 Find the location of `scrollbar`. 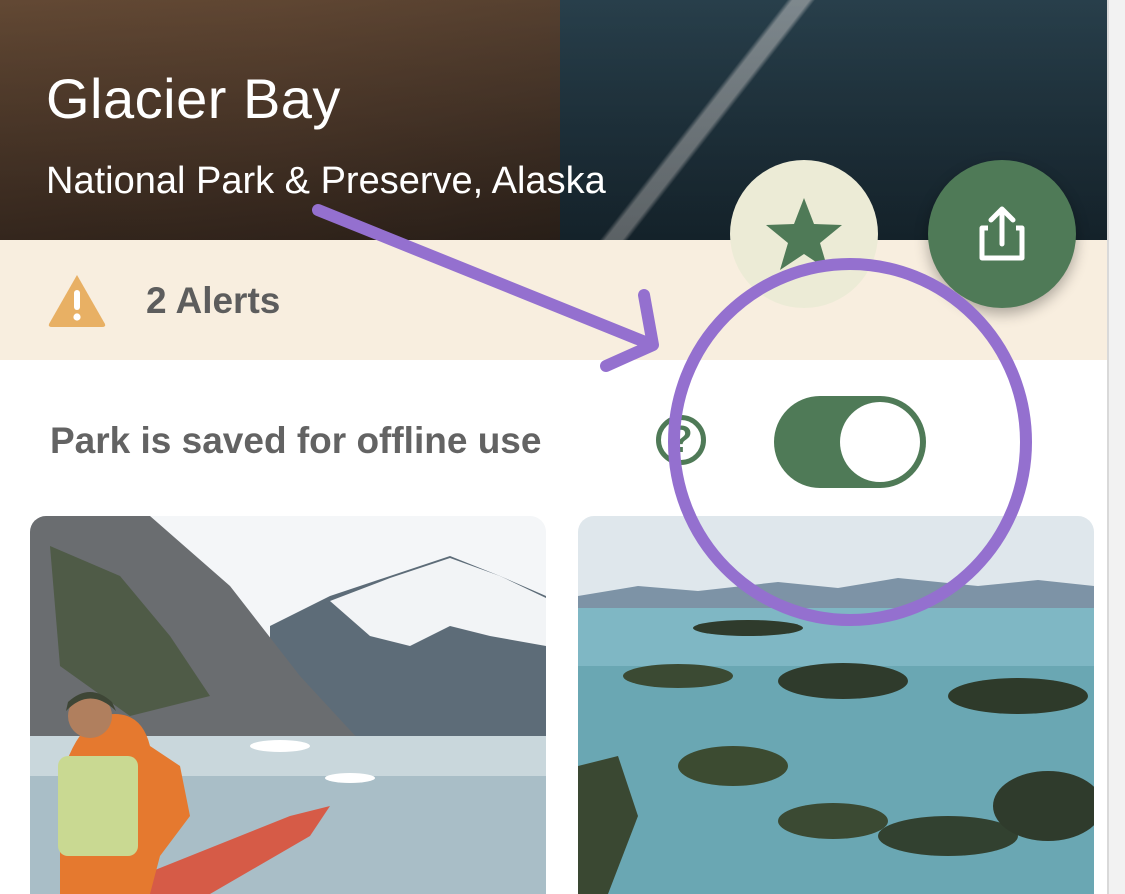

scrollbar is located at coordinates (1116, 447).